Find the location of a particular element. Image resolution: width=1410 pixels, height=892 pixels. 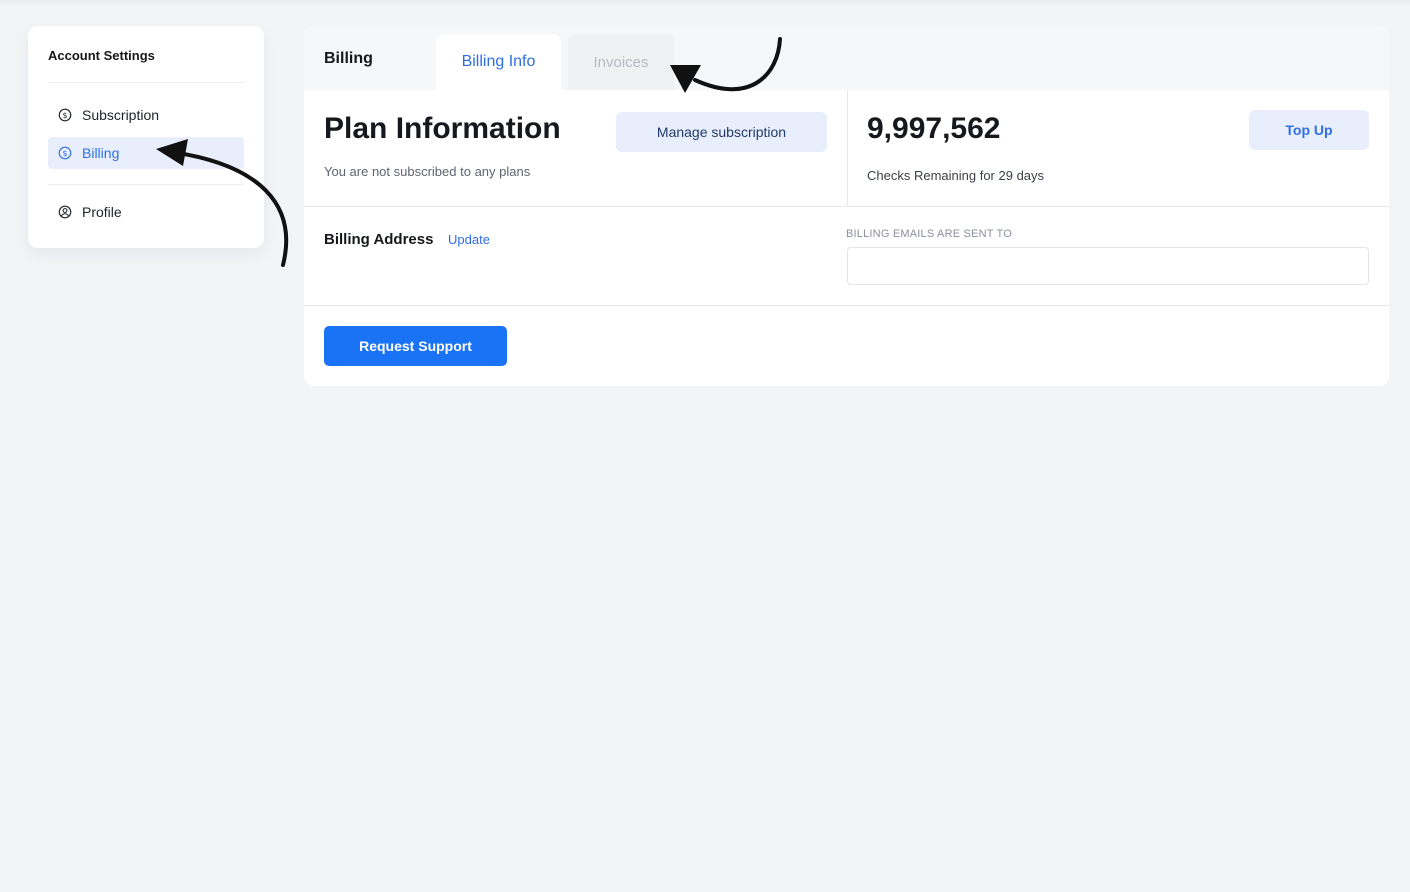

tab-invoices: Invoices is located at coordinates (621, 62).